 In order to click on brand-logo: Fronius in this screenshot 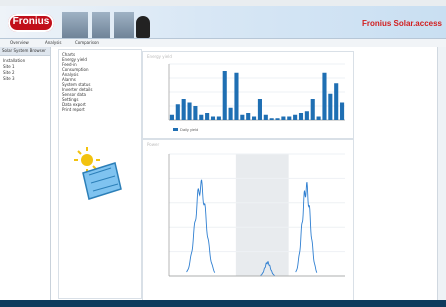, I will do `click(31, 23)`.